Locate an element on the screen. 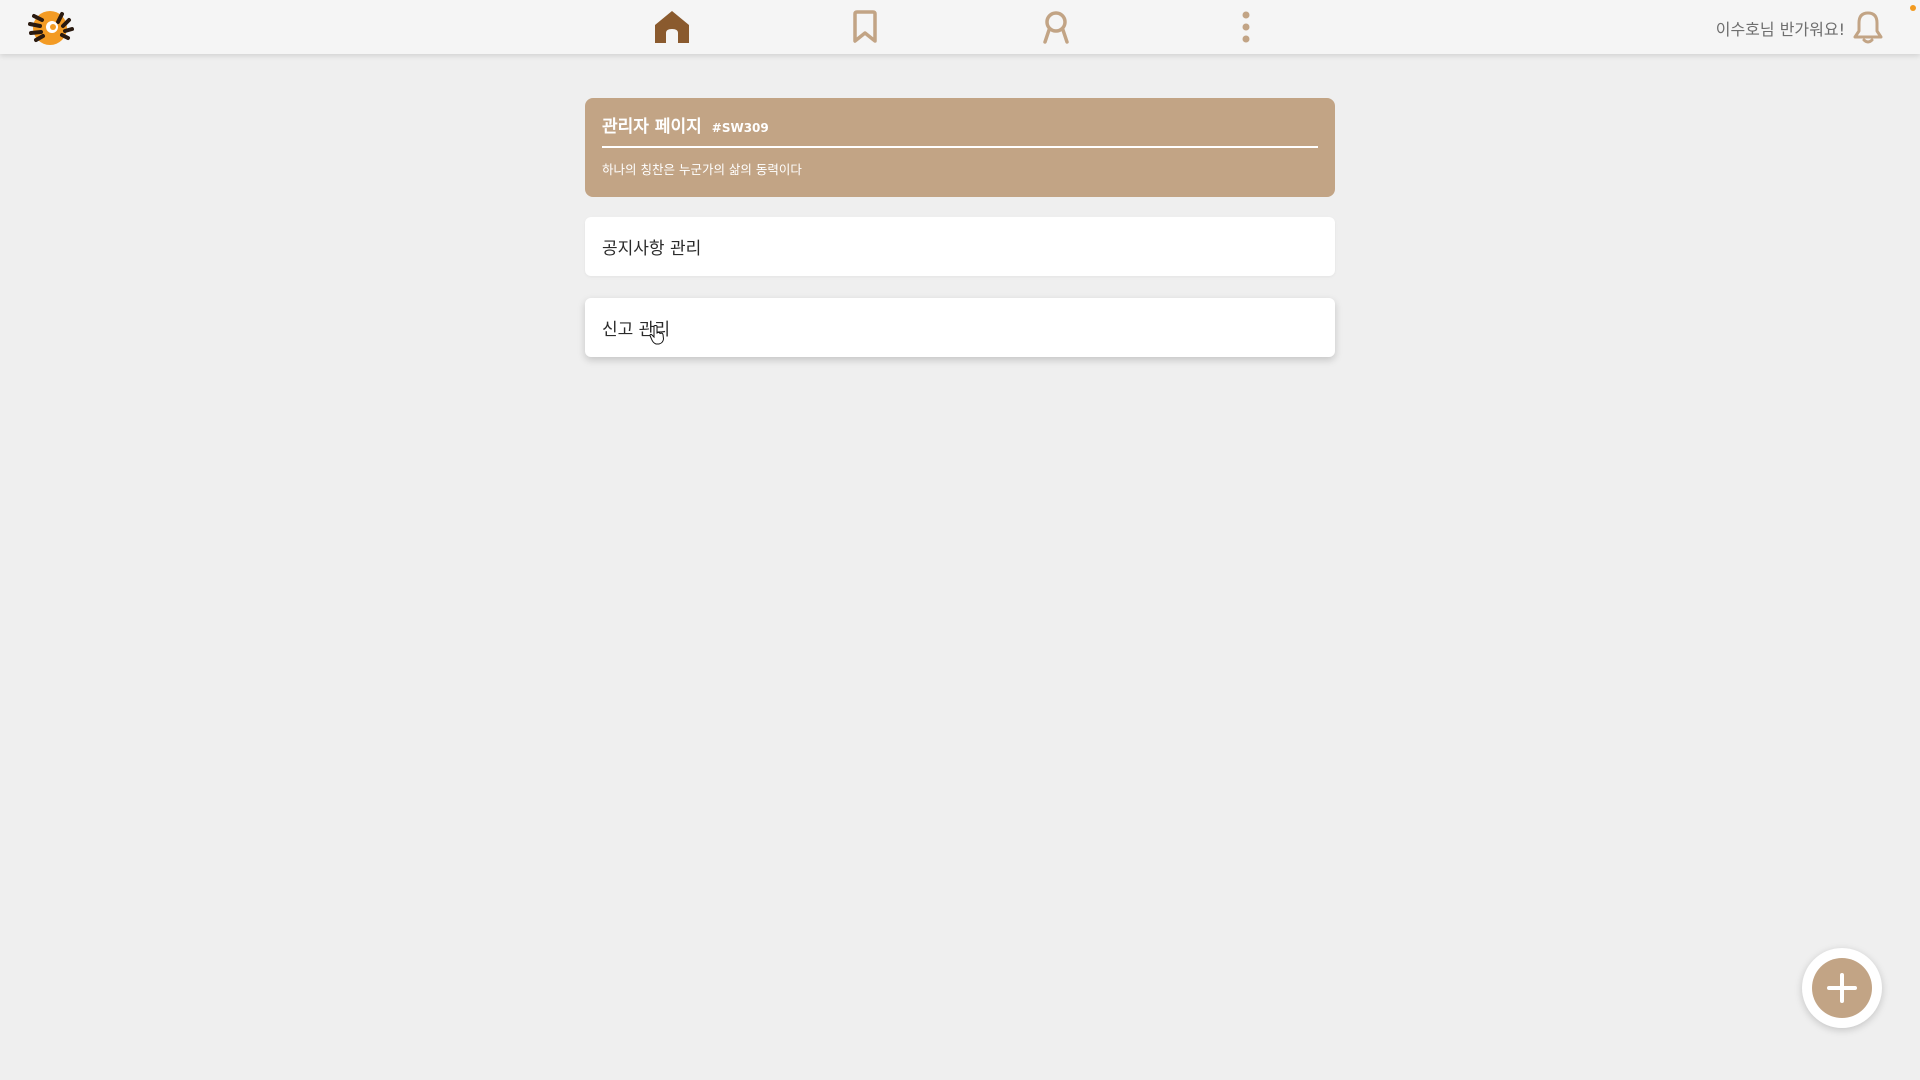 The width and height of the screenshot is (1920, 1080). nav-home is located at coordinates (672, 27).